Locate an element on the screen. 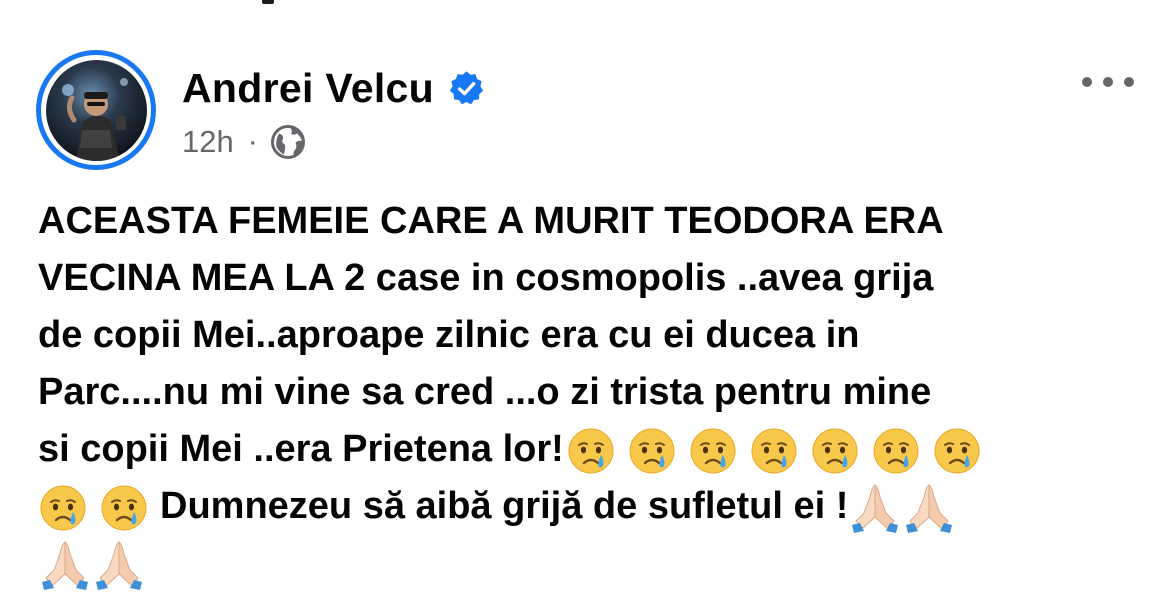  post-line-text: Dumnezeu să aibă grijă de sufletul ei ! is located at coordinates (504, 506).